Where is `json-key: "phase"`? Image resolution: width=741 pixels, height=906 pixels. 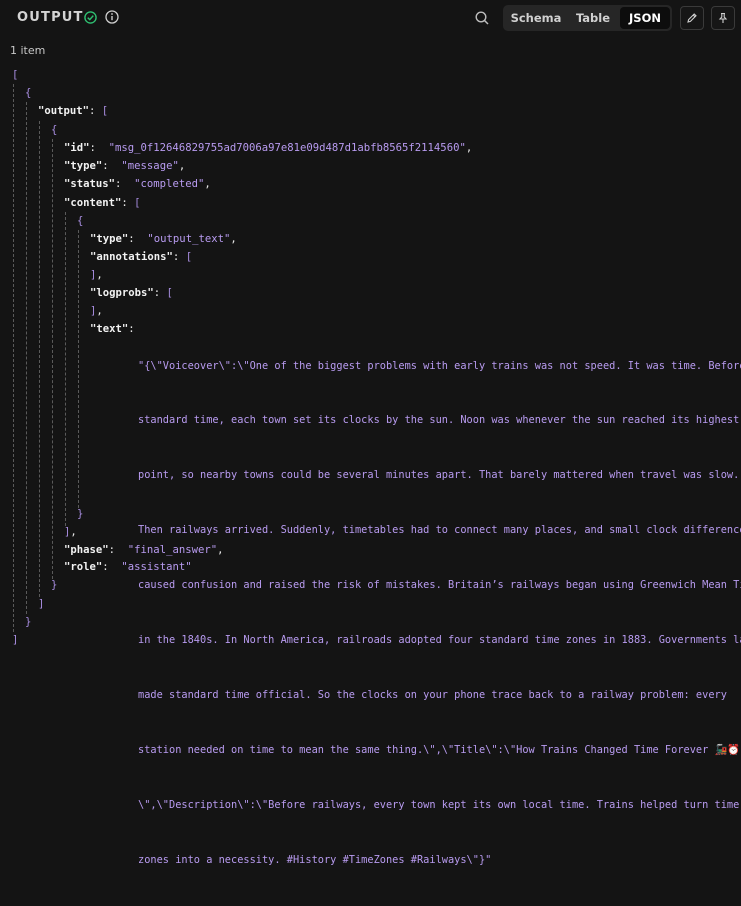
json-key: "phase" is located at coordinates (86, 550).